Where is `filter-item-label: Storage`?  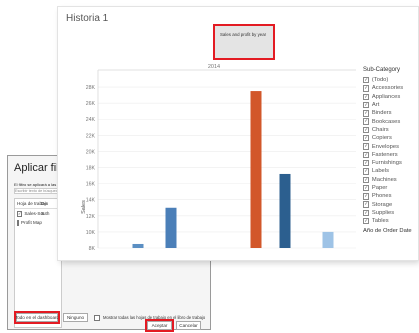 filter-item-label: Storage is located at coordinates (382, 204).